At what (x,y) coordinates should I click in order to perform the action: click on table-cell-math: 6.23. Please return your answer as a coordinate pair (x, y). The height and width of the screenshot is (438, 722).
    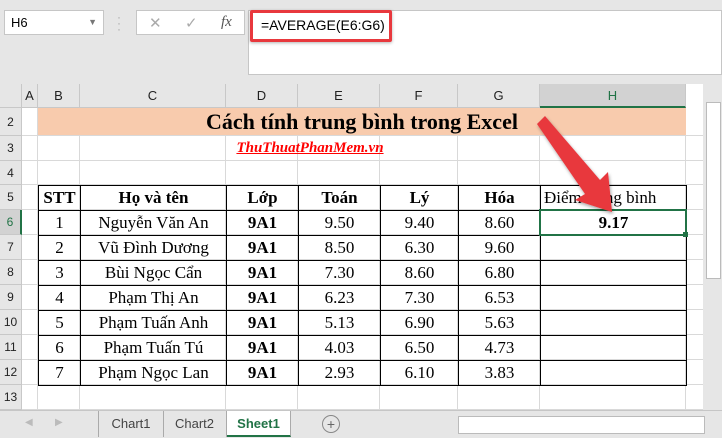
    Looking at the image, I should click on (339, 298).